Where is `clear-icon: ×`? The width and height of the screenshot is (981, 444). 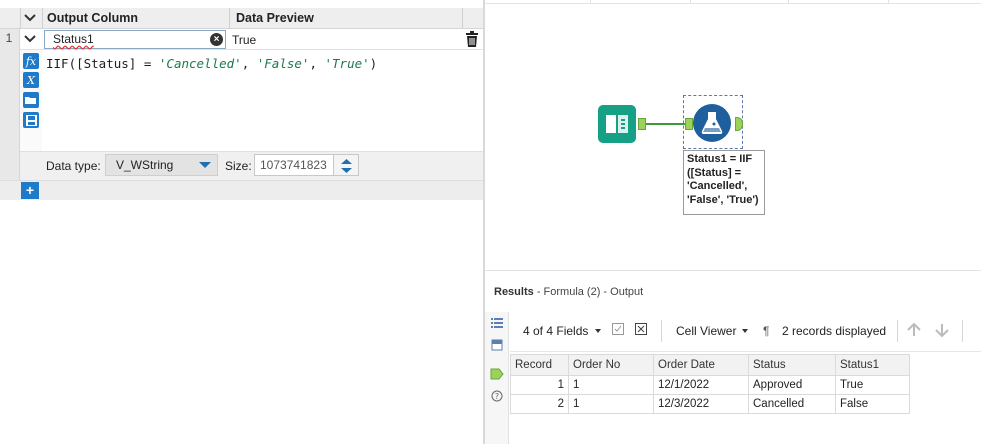 clear-icon: × is located at coordinates (216, 39).